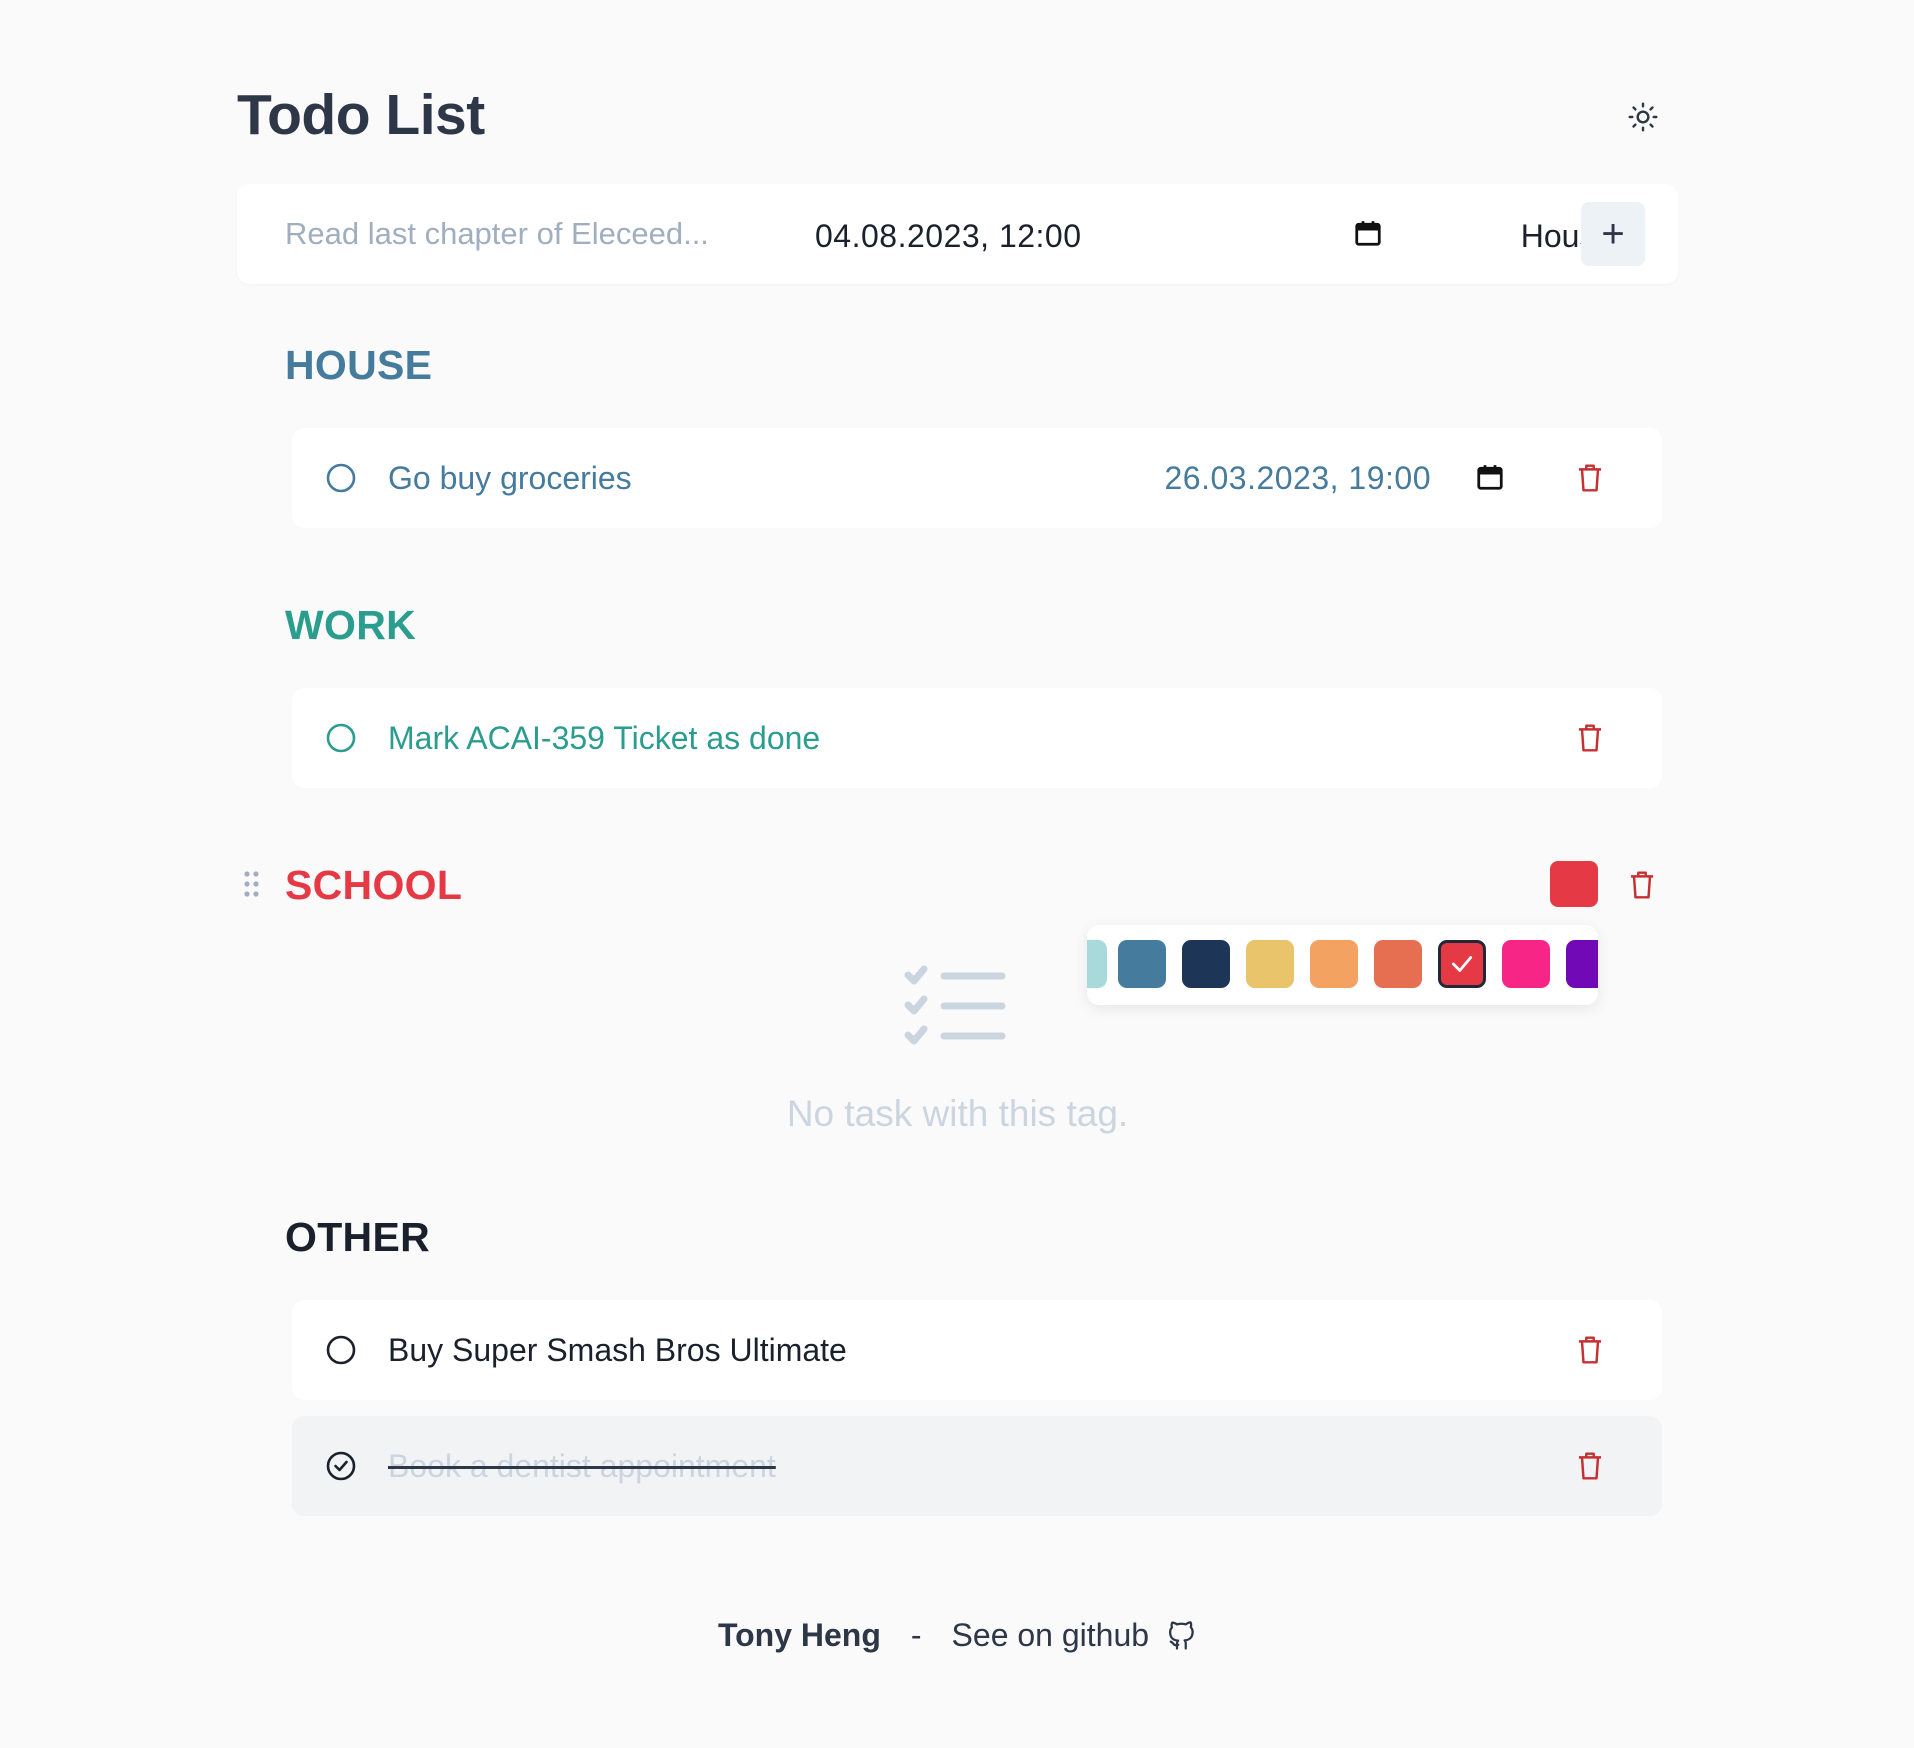 The height and width of the screenshot is (1748, 1914). What do you see at coordinates (1050, 1635) in the screenshot?
I see `github-link-text: See on github` at bounding box center [1050, 1635].